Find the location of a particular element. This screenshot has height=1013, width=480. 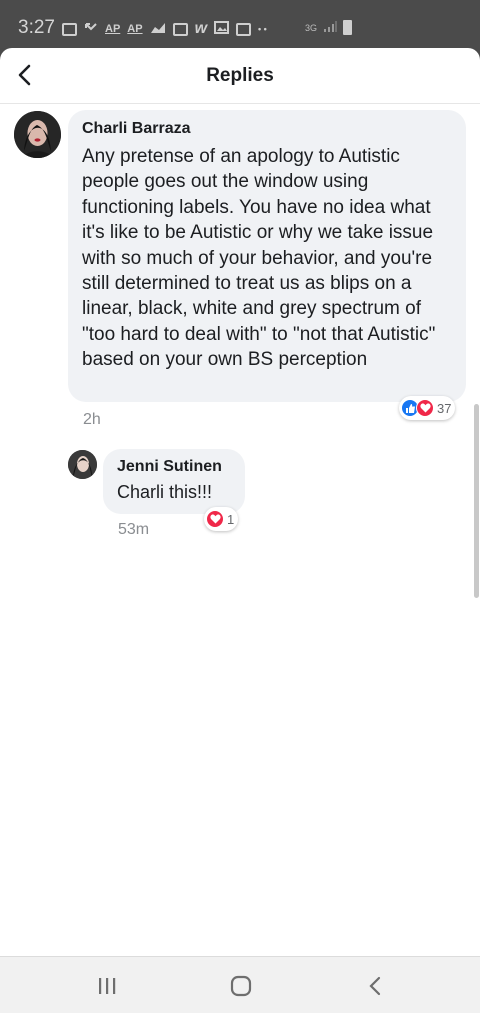

recent-apps-icon is located at coordinates (107, 986).